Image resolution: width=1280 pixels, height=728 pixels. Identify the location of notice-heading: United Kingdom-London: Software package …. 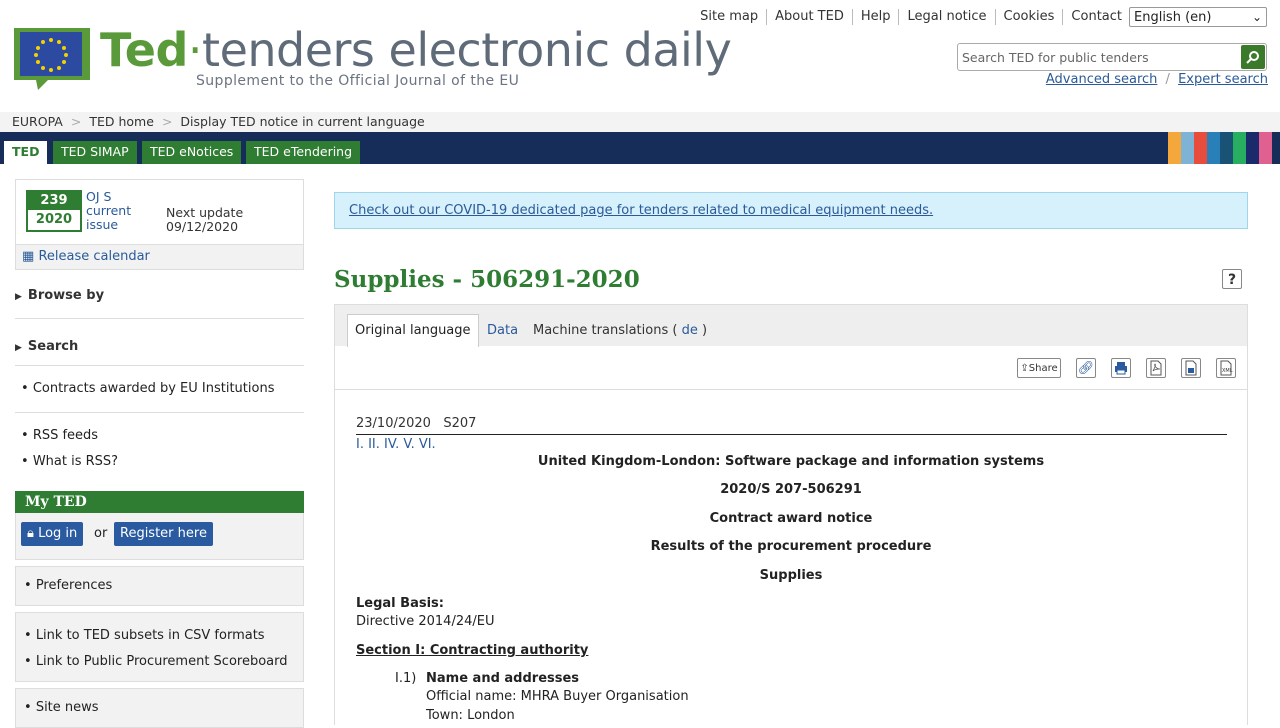
(791, 461).